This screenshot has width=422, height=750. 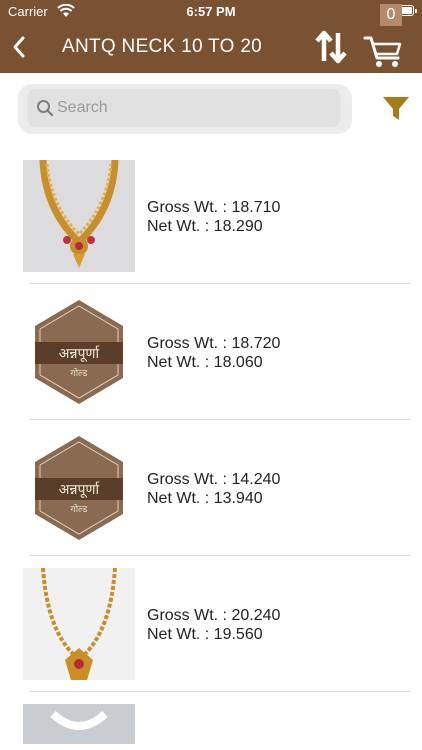 I want to click on net-weight: Net Wt. : 18.290, so click(x=205, y=226).